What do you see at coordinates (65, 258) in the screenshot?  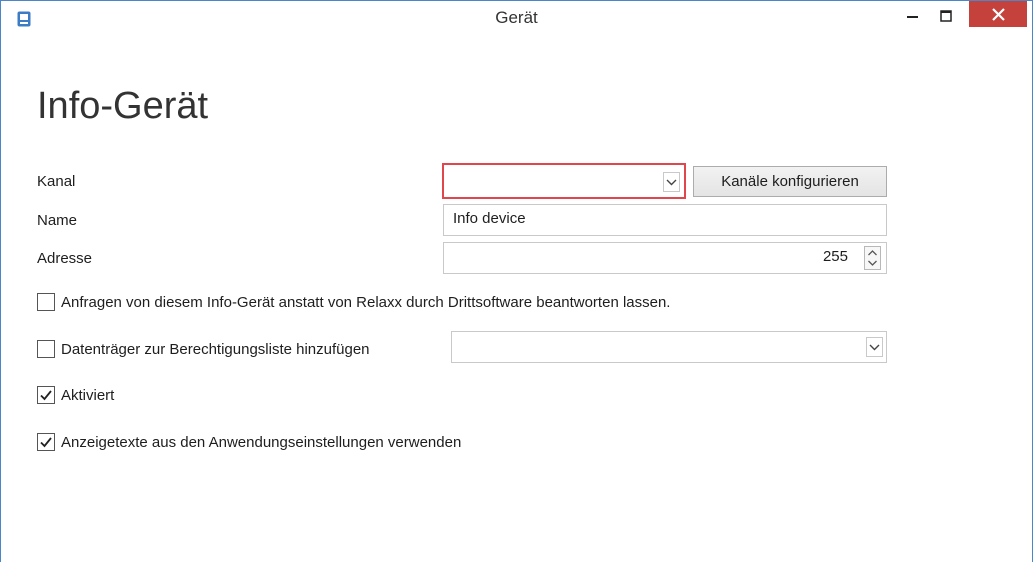 I see `adresse-label: Adresse` at bounding box center [65, 258].